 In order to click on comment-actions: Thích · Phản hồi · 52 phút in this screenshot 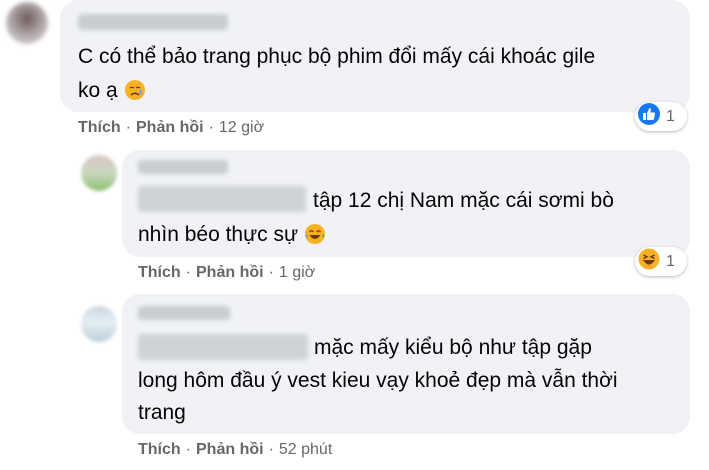, I will do `click(235, 449)`.